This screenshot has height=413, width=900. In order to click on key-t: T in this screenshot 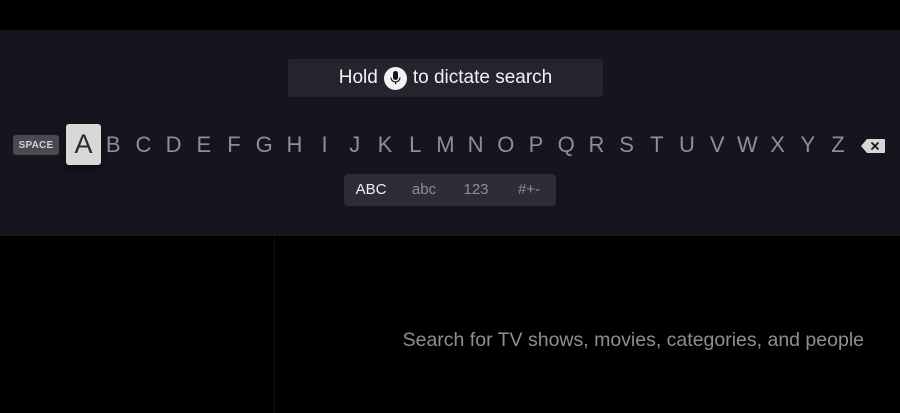, I will do `click(657, 145)`.